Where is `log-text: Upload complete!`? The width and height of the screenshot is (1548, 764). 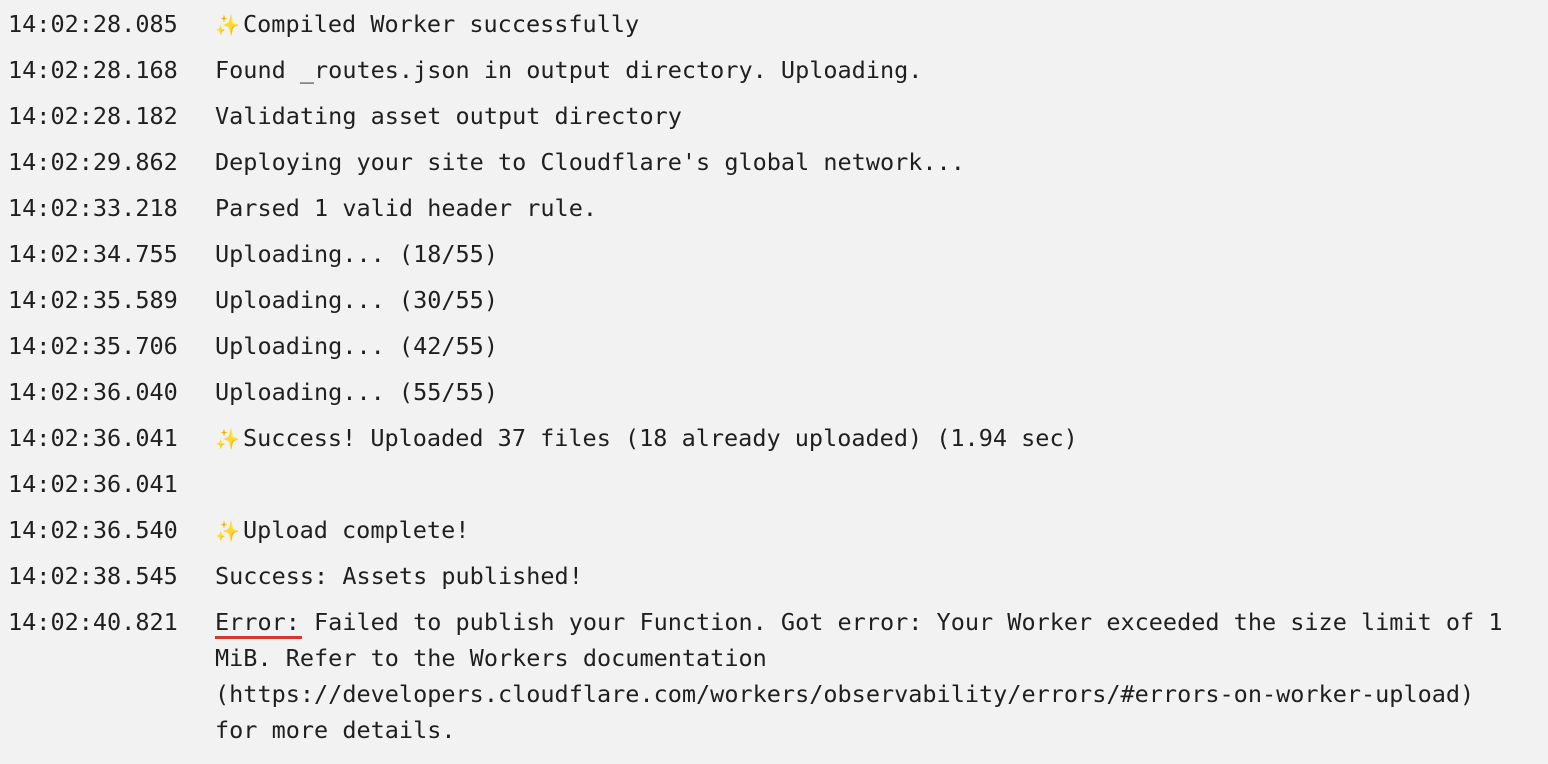
log-text: Upload complete! is located at coordinates (356, 530).